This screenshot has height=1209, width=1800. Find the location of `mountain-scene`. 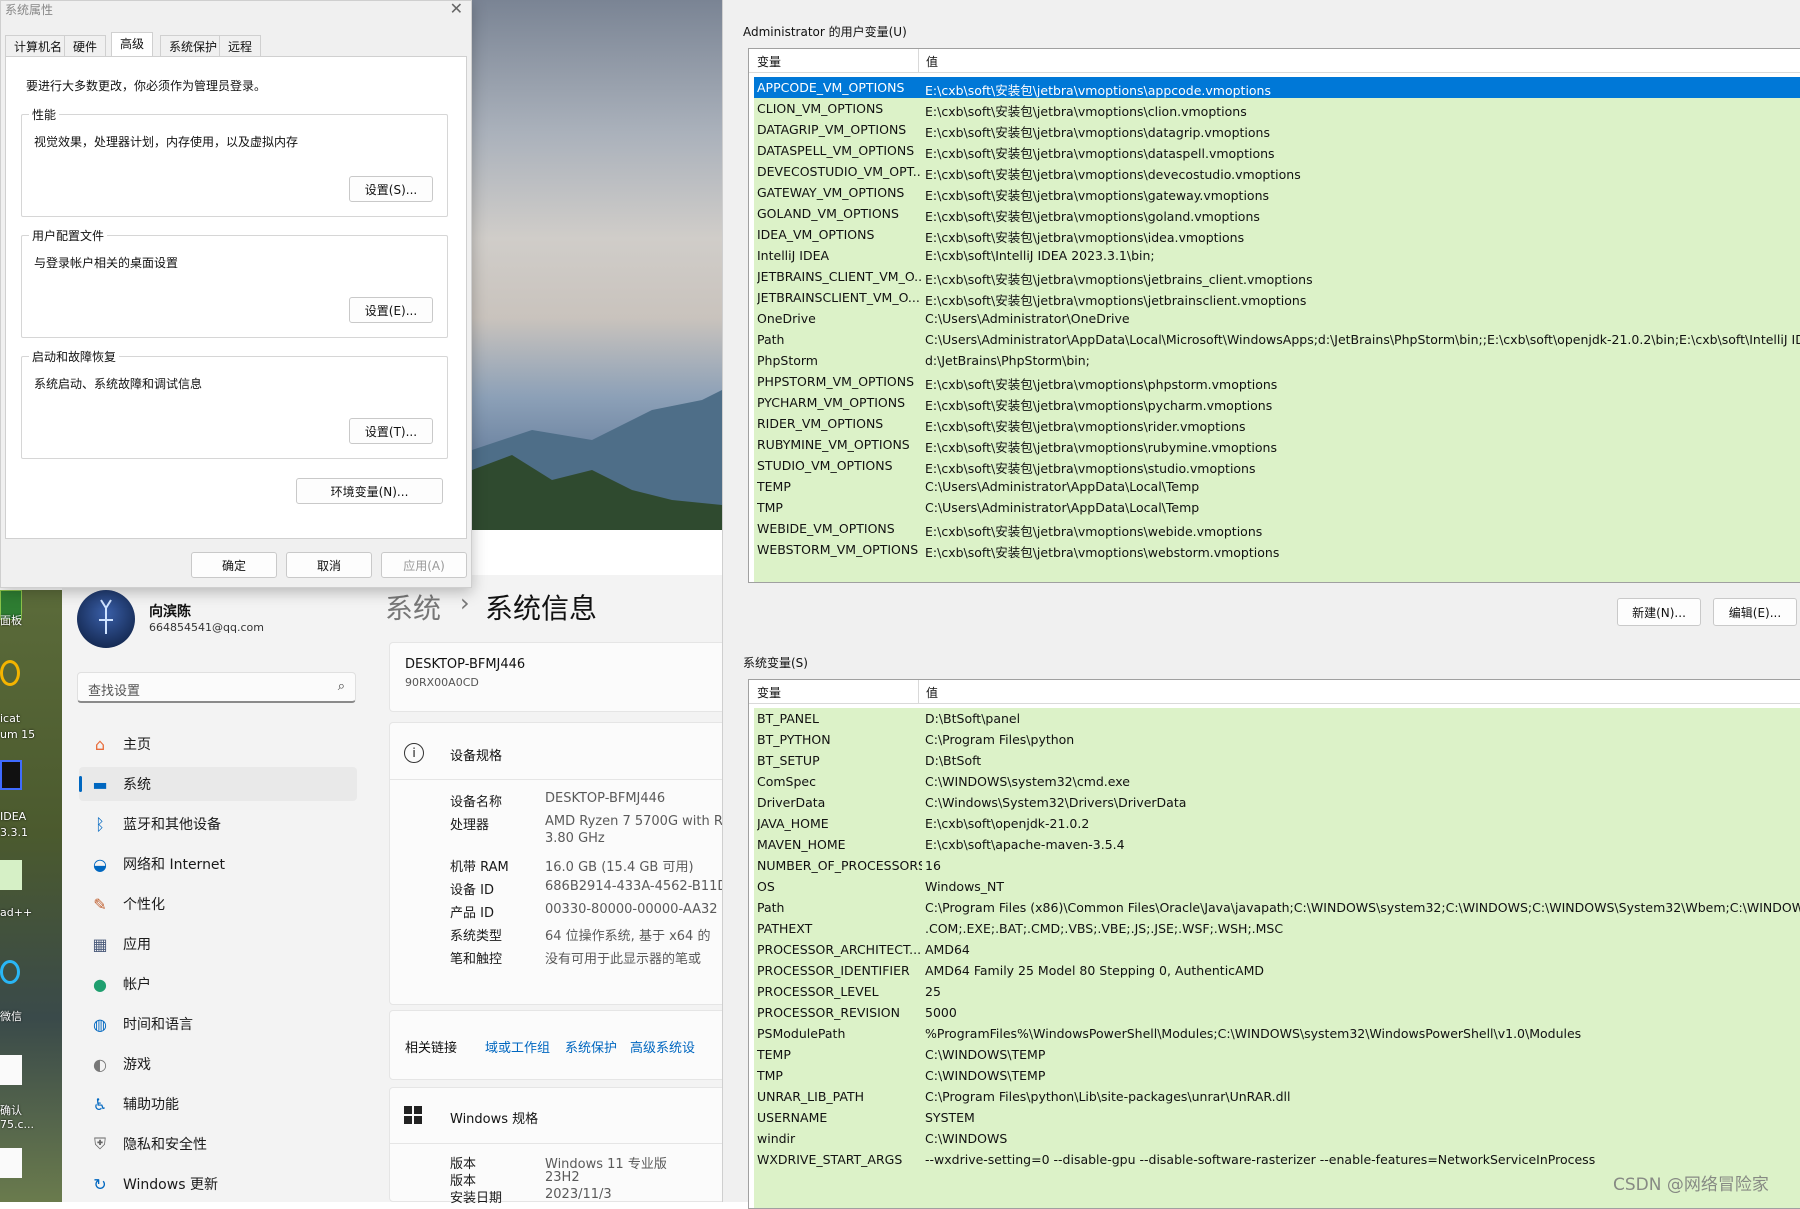

mountain-scene is located at coordinates (597, 460).